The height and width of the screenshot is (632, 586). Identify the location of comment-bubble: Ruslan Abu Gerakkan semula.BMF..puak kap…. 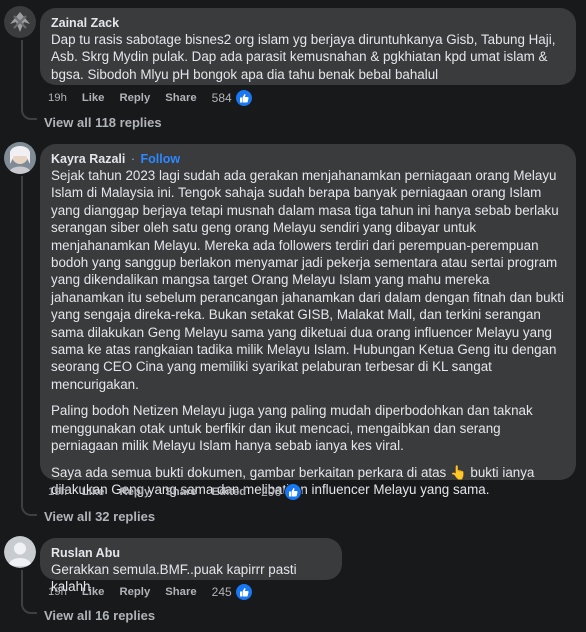
(191, 566).